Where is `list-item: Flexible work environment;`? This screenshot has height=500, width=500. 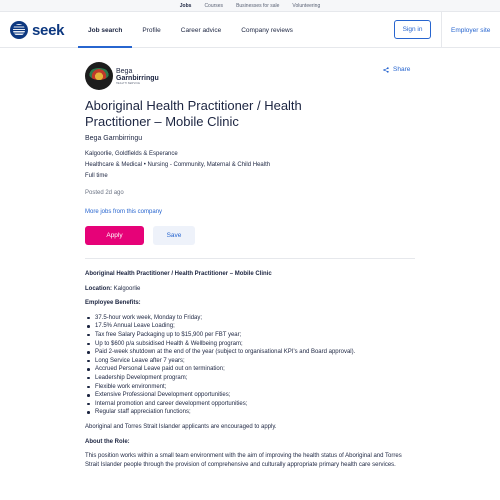 list-item: Flexible work environment; is located at coordinates (250, 387).